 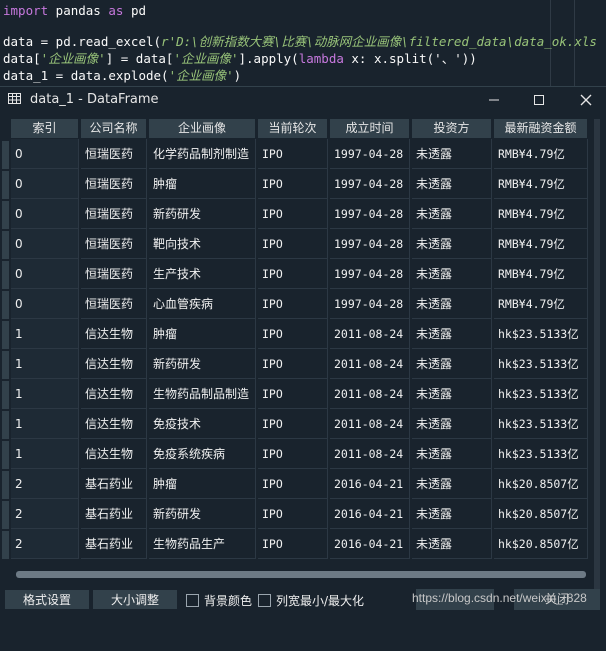 What do you see at coordinates (202, 304) in the screenshot?
I see `table-cell: 心血管疾病` at bounding box center [202, 304].